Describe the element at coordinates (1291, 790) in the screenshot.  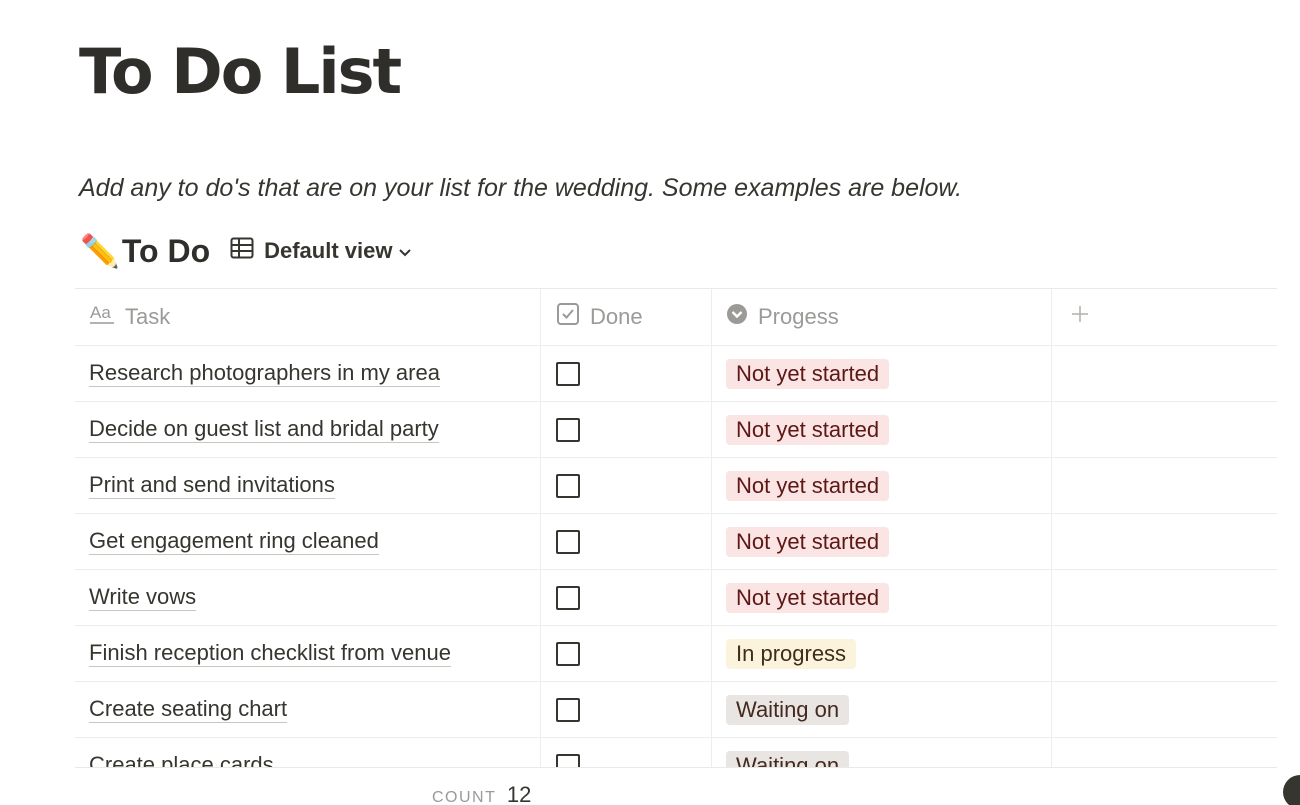
I see `help-button` at that location.